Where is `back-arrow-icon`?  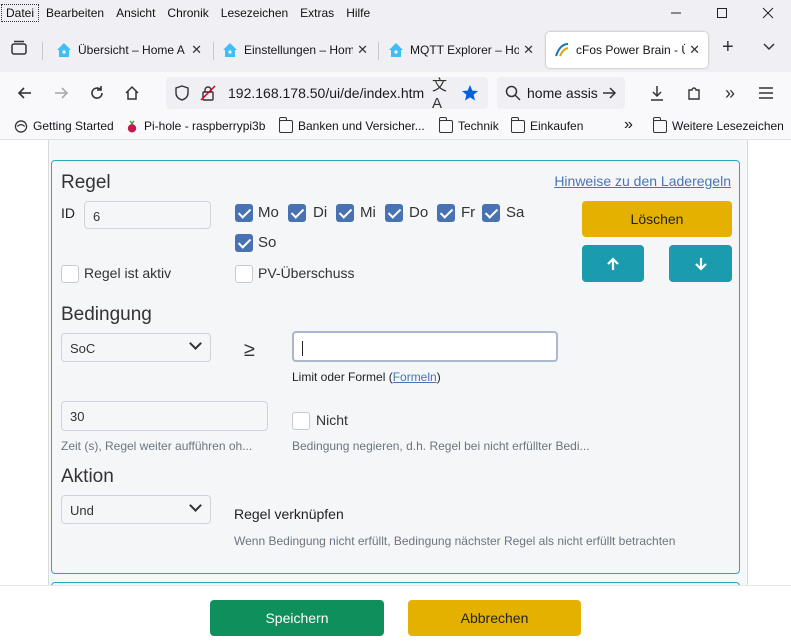 back-arrow-icon is located at coordinates (25, 93).